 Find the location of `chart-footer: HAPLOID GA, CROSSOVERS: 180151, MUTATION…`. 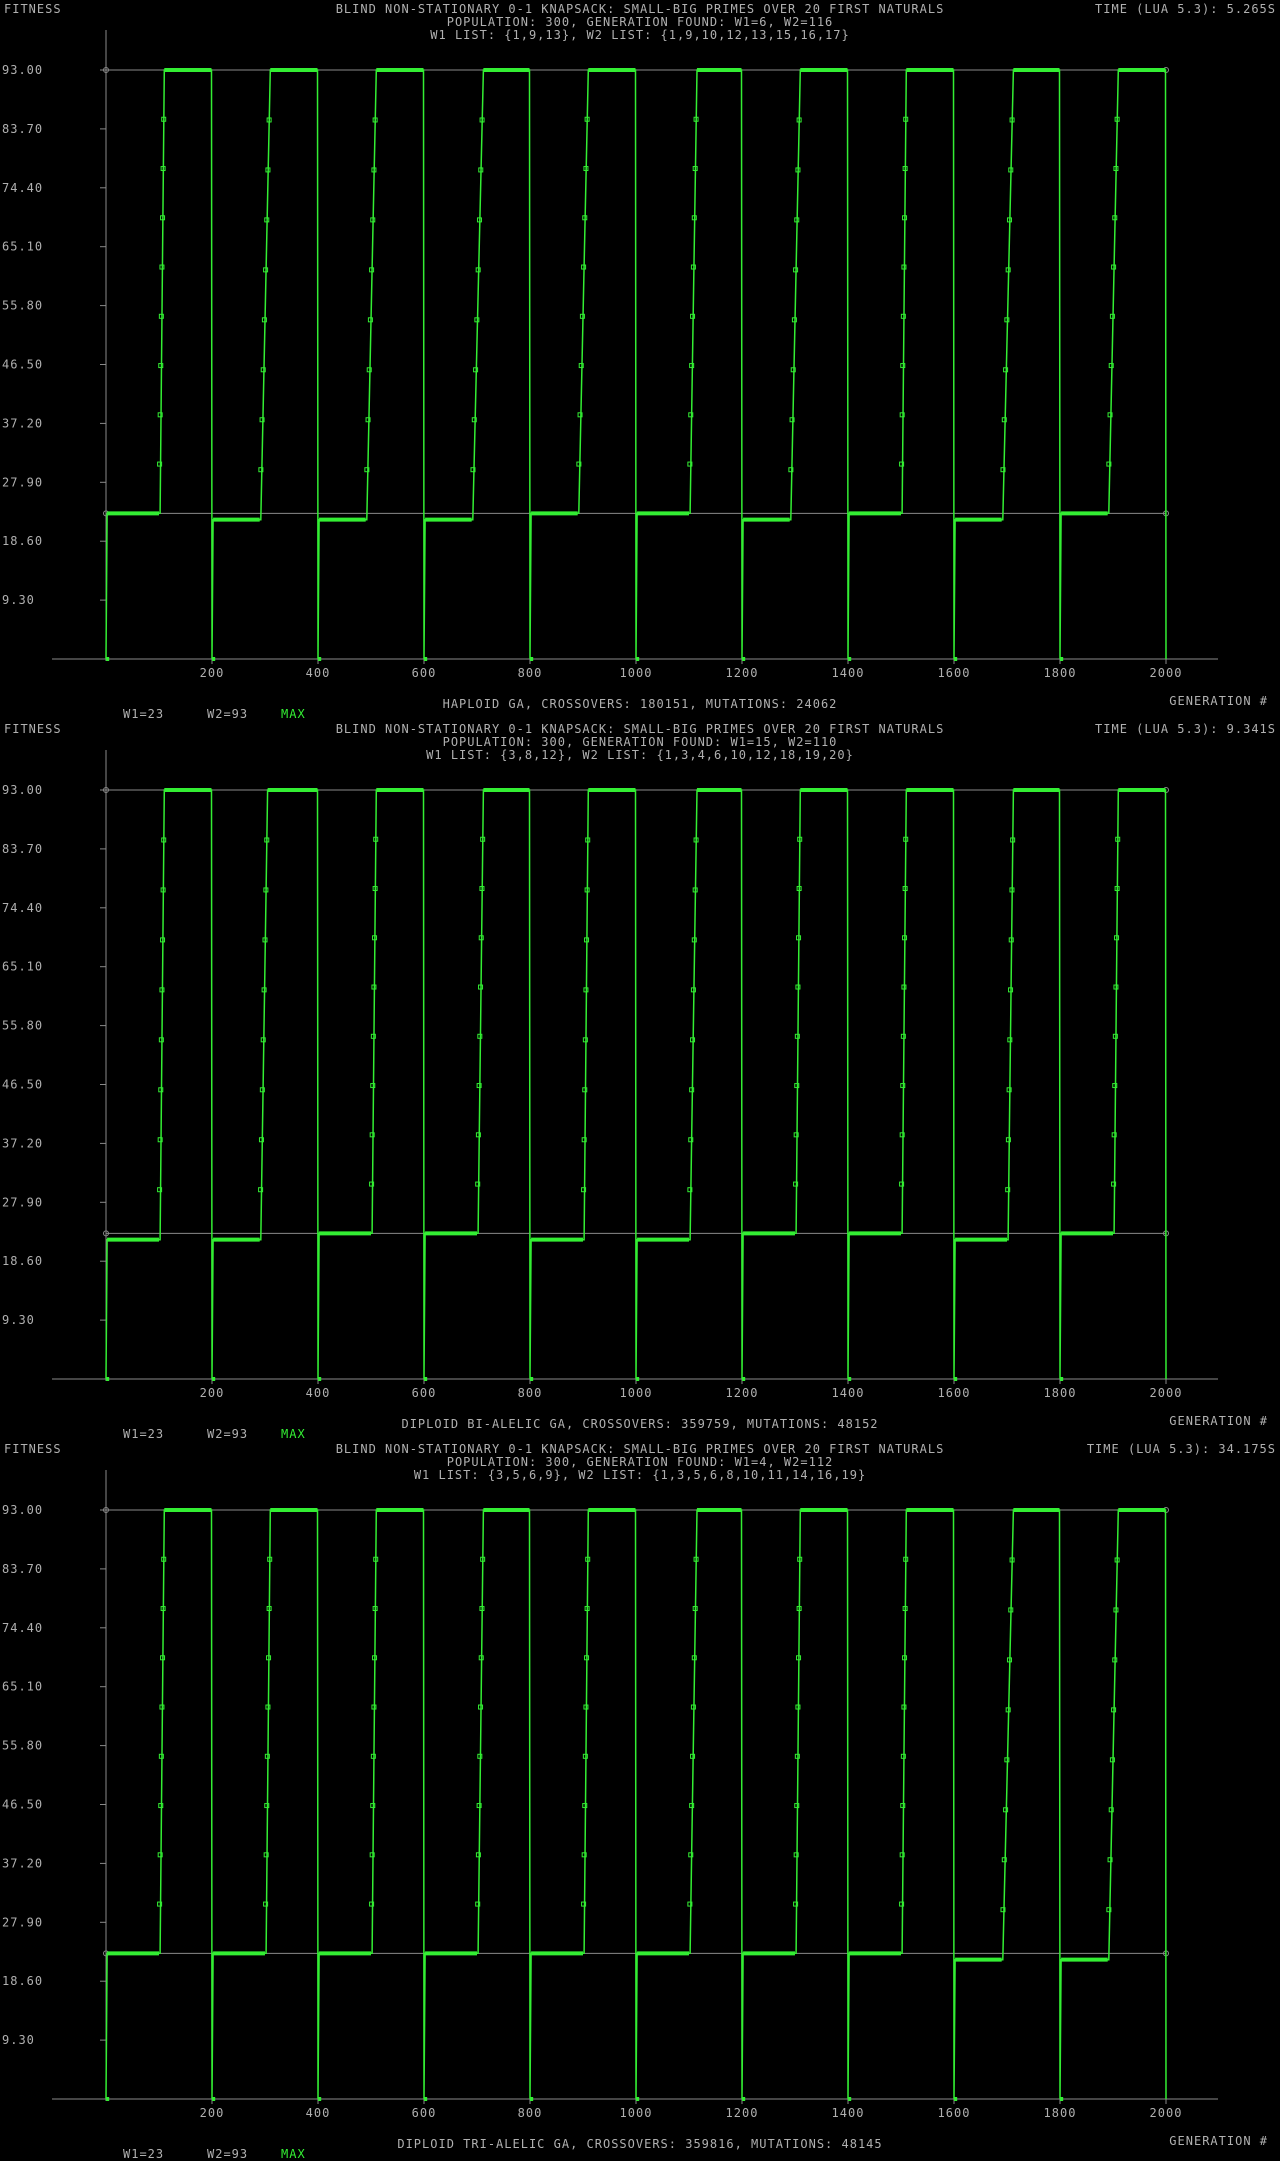

chart-footer: HAPLOID GA, CROSSOVERS: 180151, MUTATION… is located at coordinates (640, 704).